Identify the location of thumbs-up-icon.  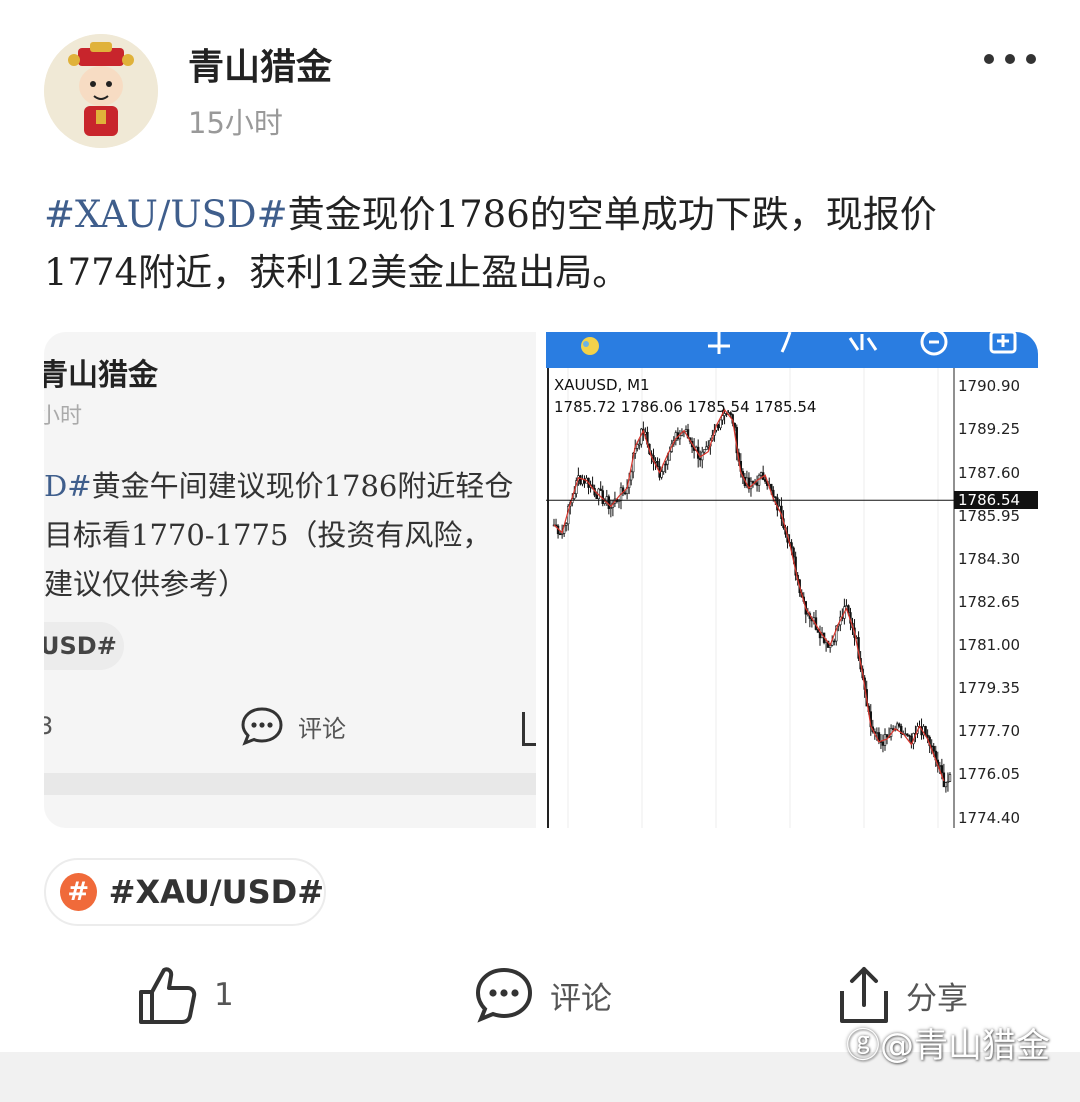
(168, 995).